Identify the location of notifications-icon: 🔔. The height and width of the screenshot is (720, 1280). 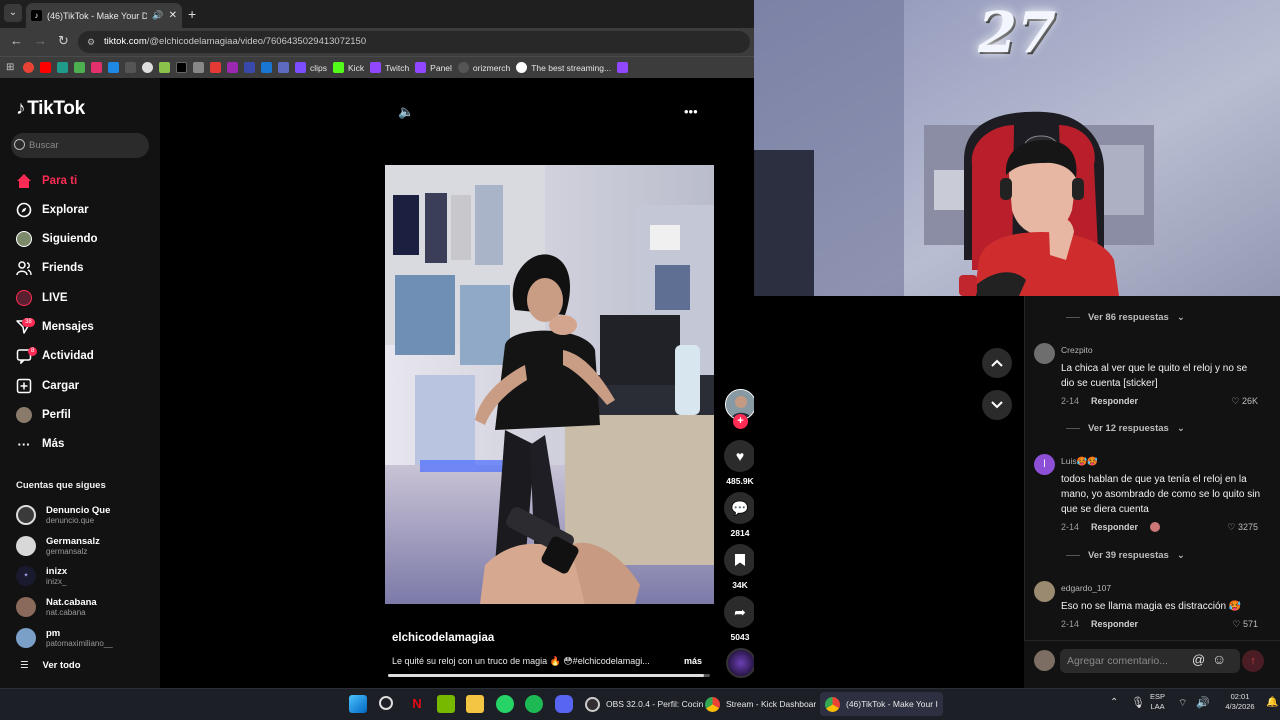
(1272, 702).